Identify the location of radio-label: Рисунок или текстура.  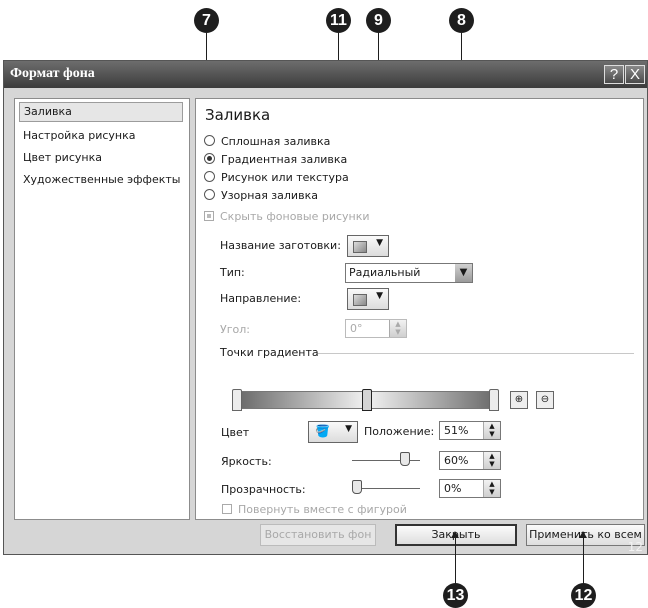
(285, 177).